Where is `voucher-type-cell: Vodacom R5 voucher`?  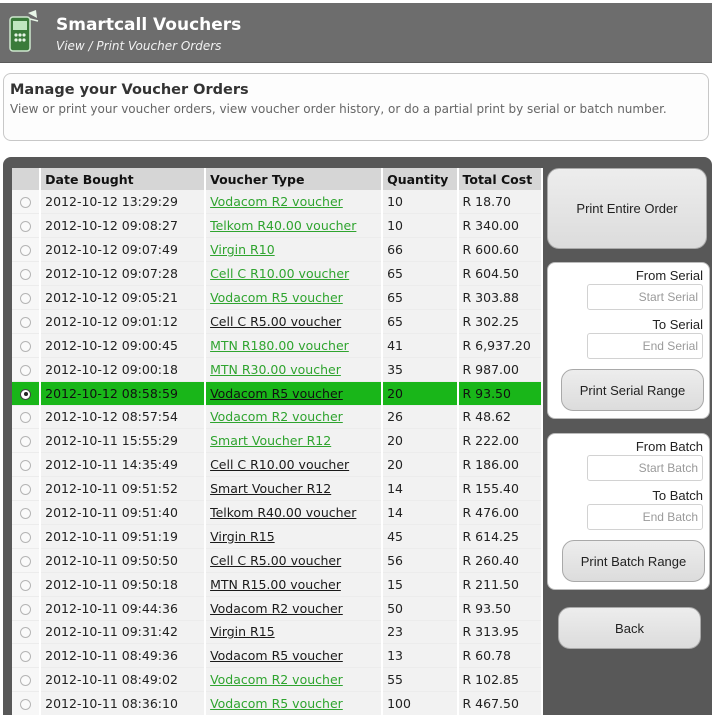 voucher-type-cell: Vodacom R5 voucher is located at coordinates (294, 393).